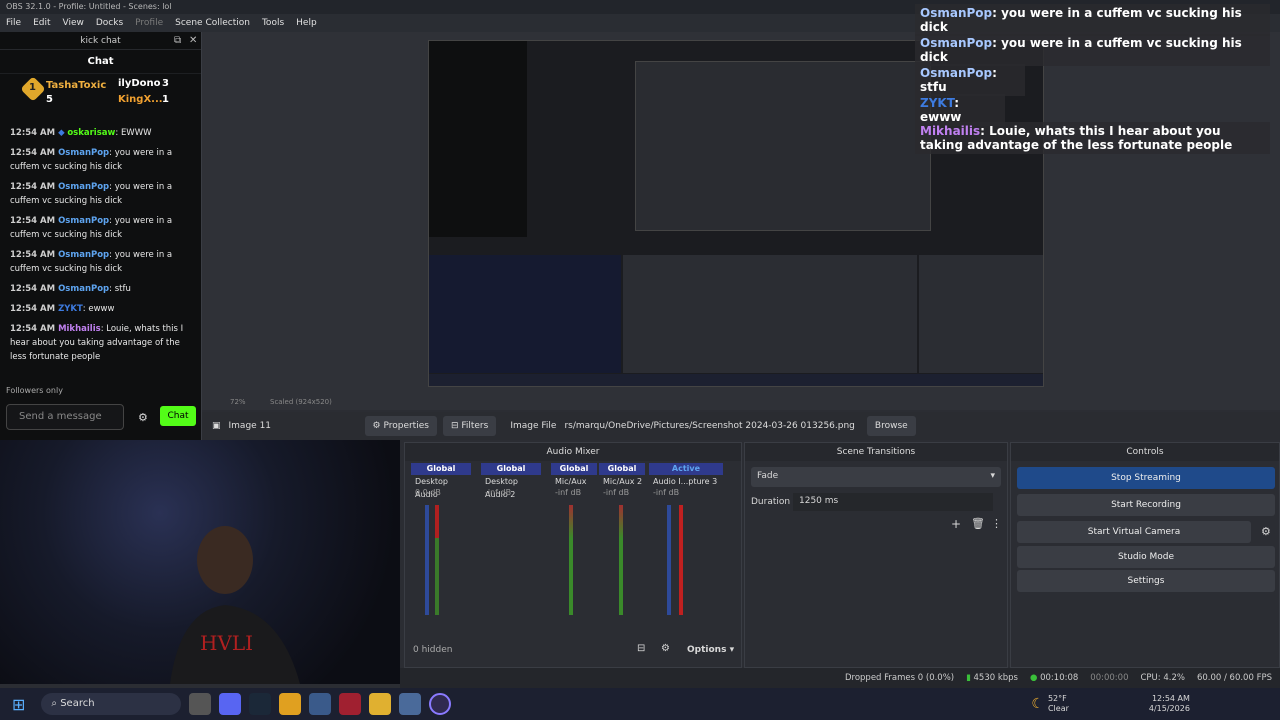 This screenshot has width=1280, height=720. I want to click on mixer-channel: Global Desktop Audio 0.0 dB, so click(441, 481).